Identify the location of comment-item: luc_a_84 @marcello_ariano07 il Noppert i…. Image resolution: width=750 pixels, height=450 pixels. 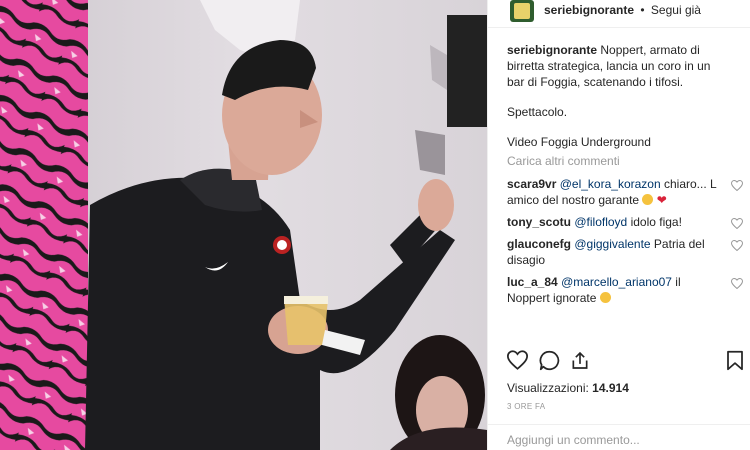
(625, 290).